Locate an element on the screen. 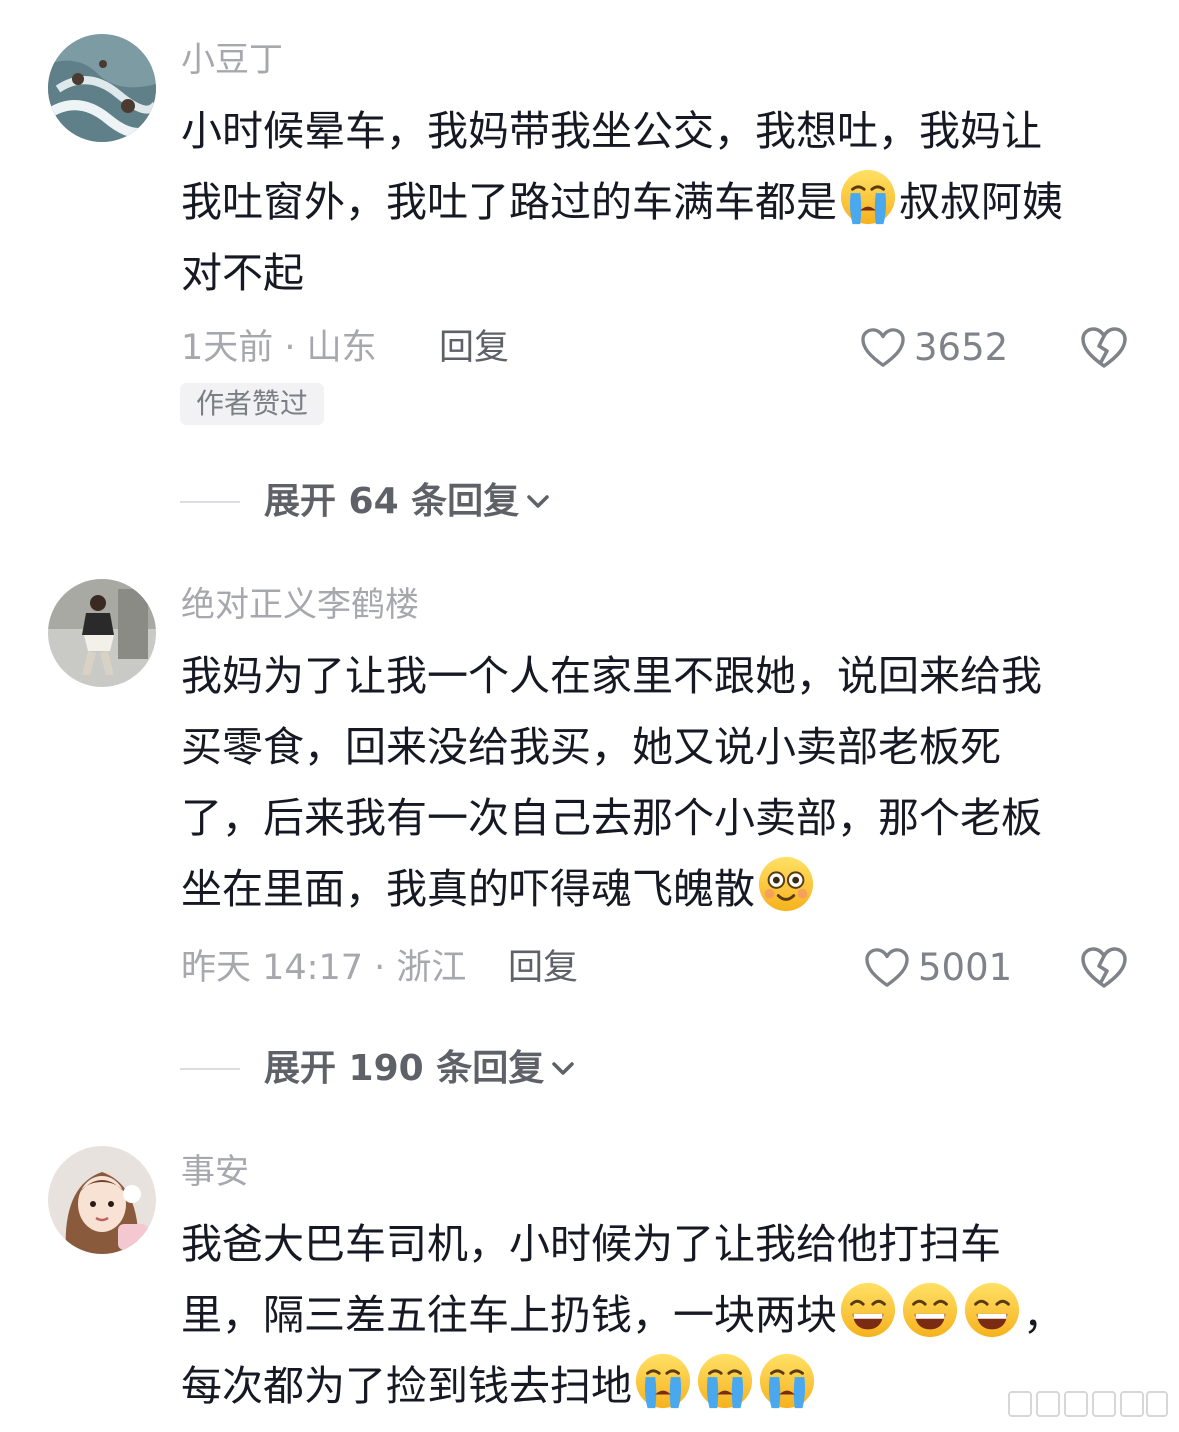 This screenshot has width=1179, height=1432. comment-text-line: 小时候晕车，我妈带我坐公交，我想吐，我妈让 is located at coordinates (611, 131).